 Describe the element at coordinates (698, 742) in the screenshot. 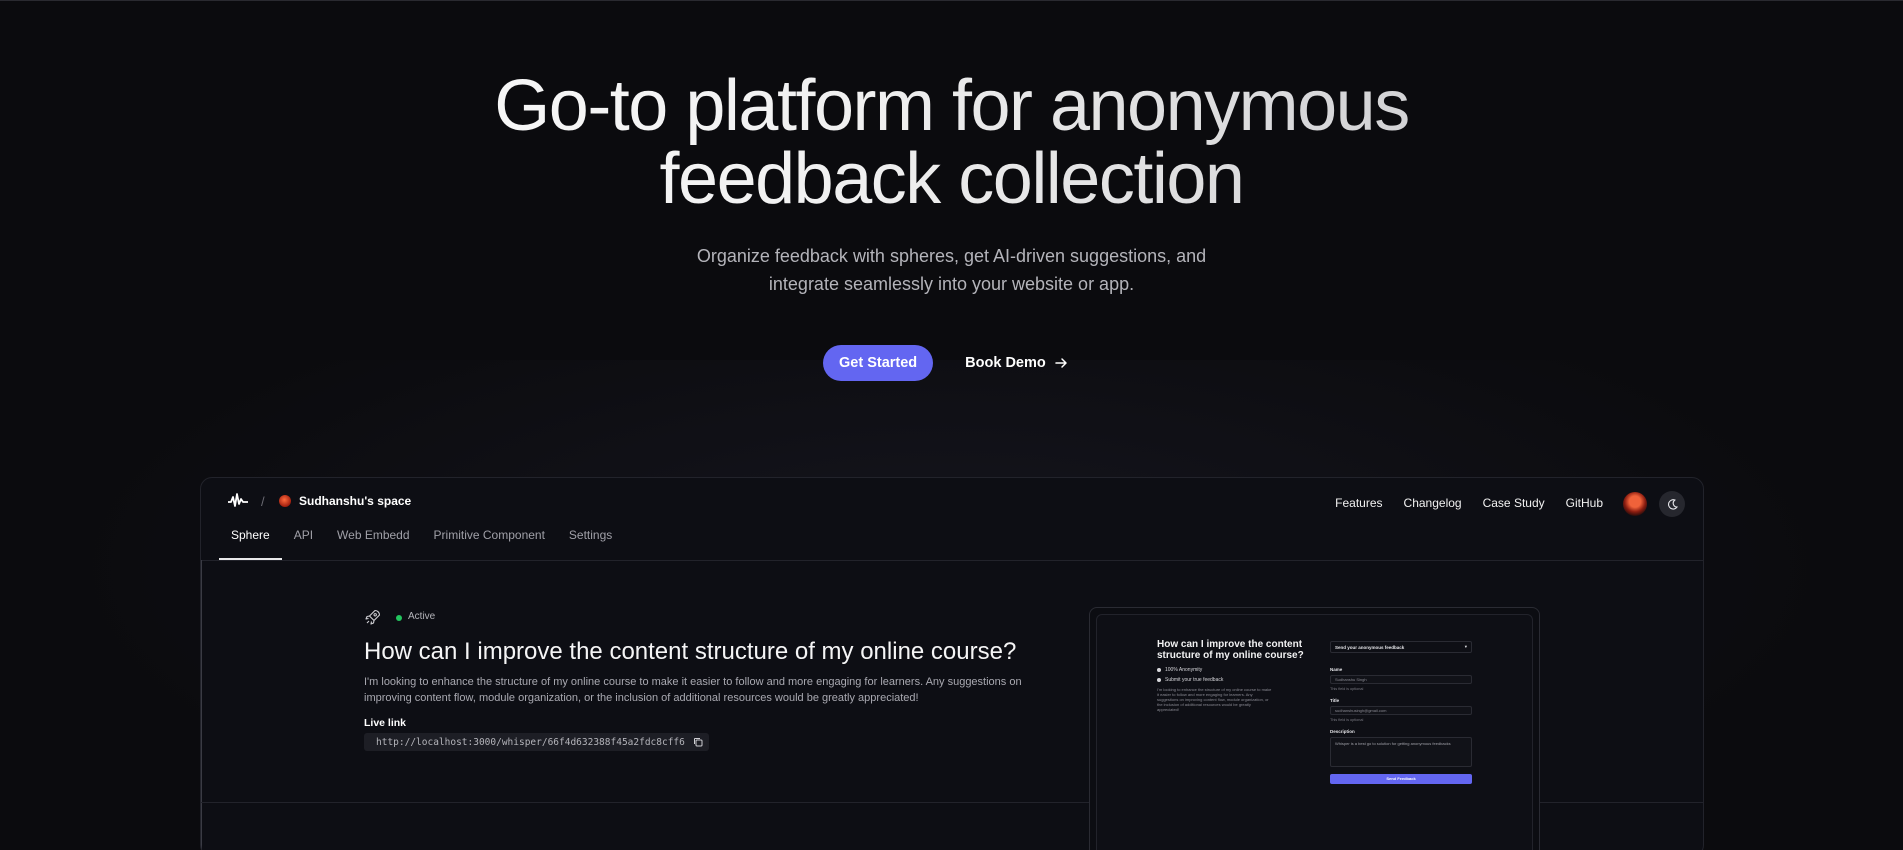

I see `copy-icon` at that location.